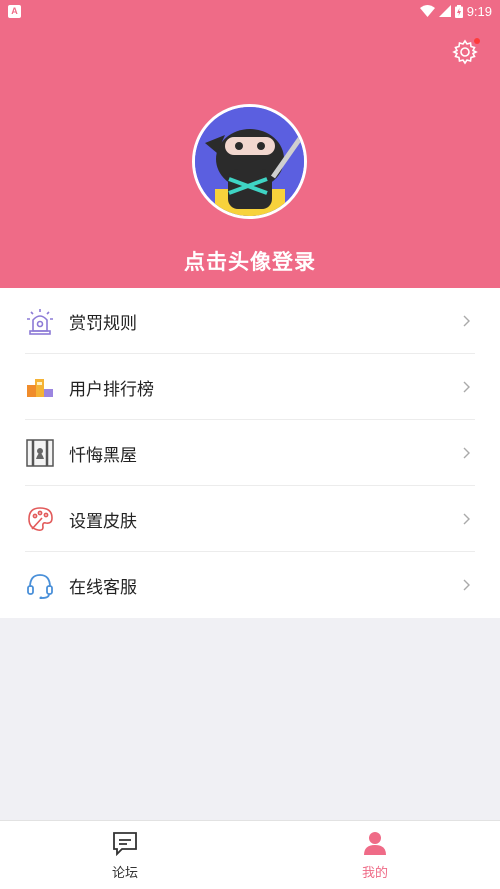 The height and width of the screenshot is (889, 500). Describe the element at coordinates (40, 387) in the screenshot. I see `leaderboard-icon` at that location.